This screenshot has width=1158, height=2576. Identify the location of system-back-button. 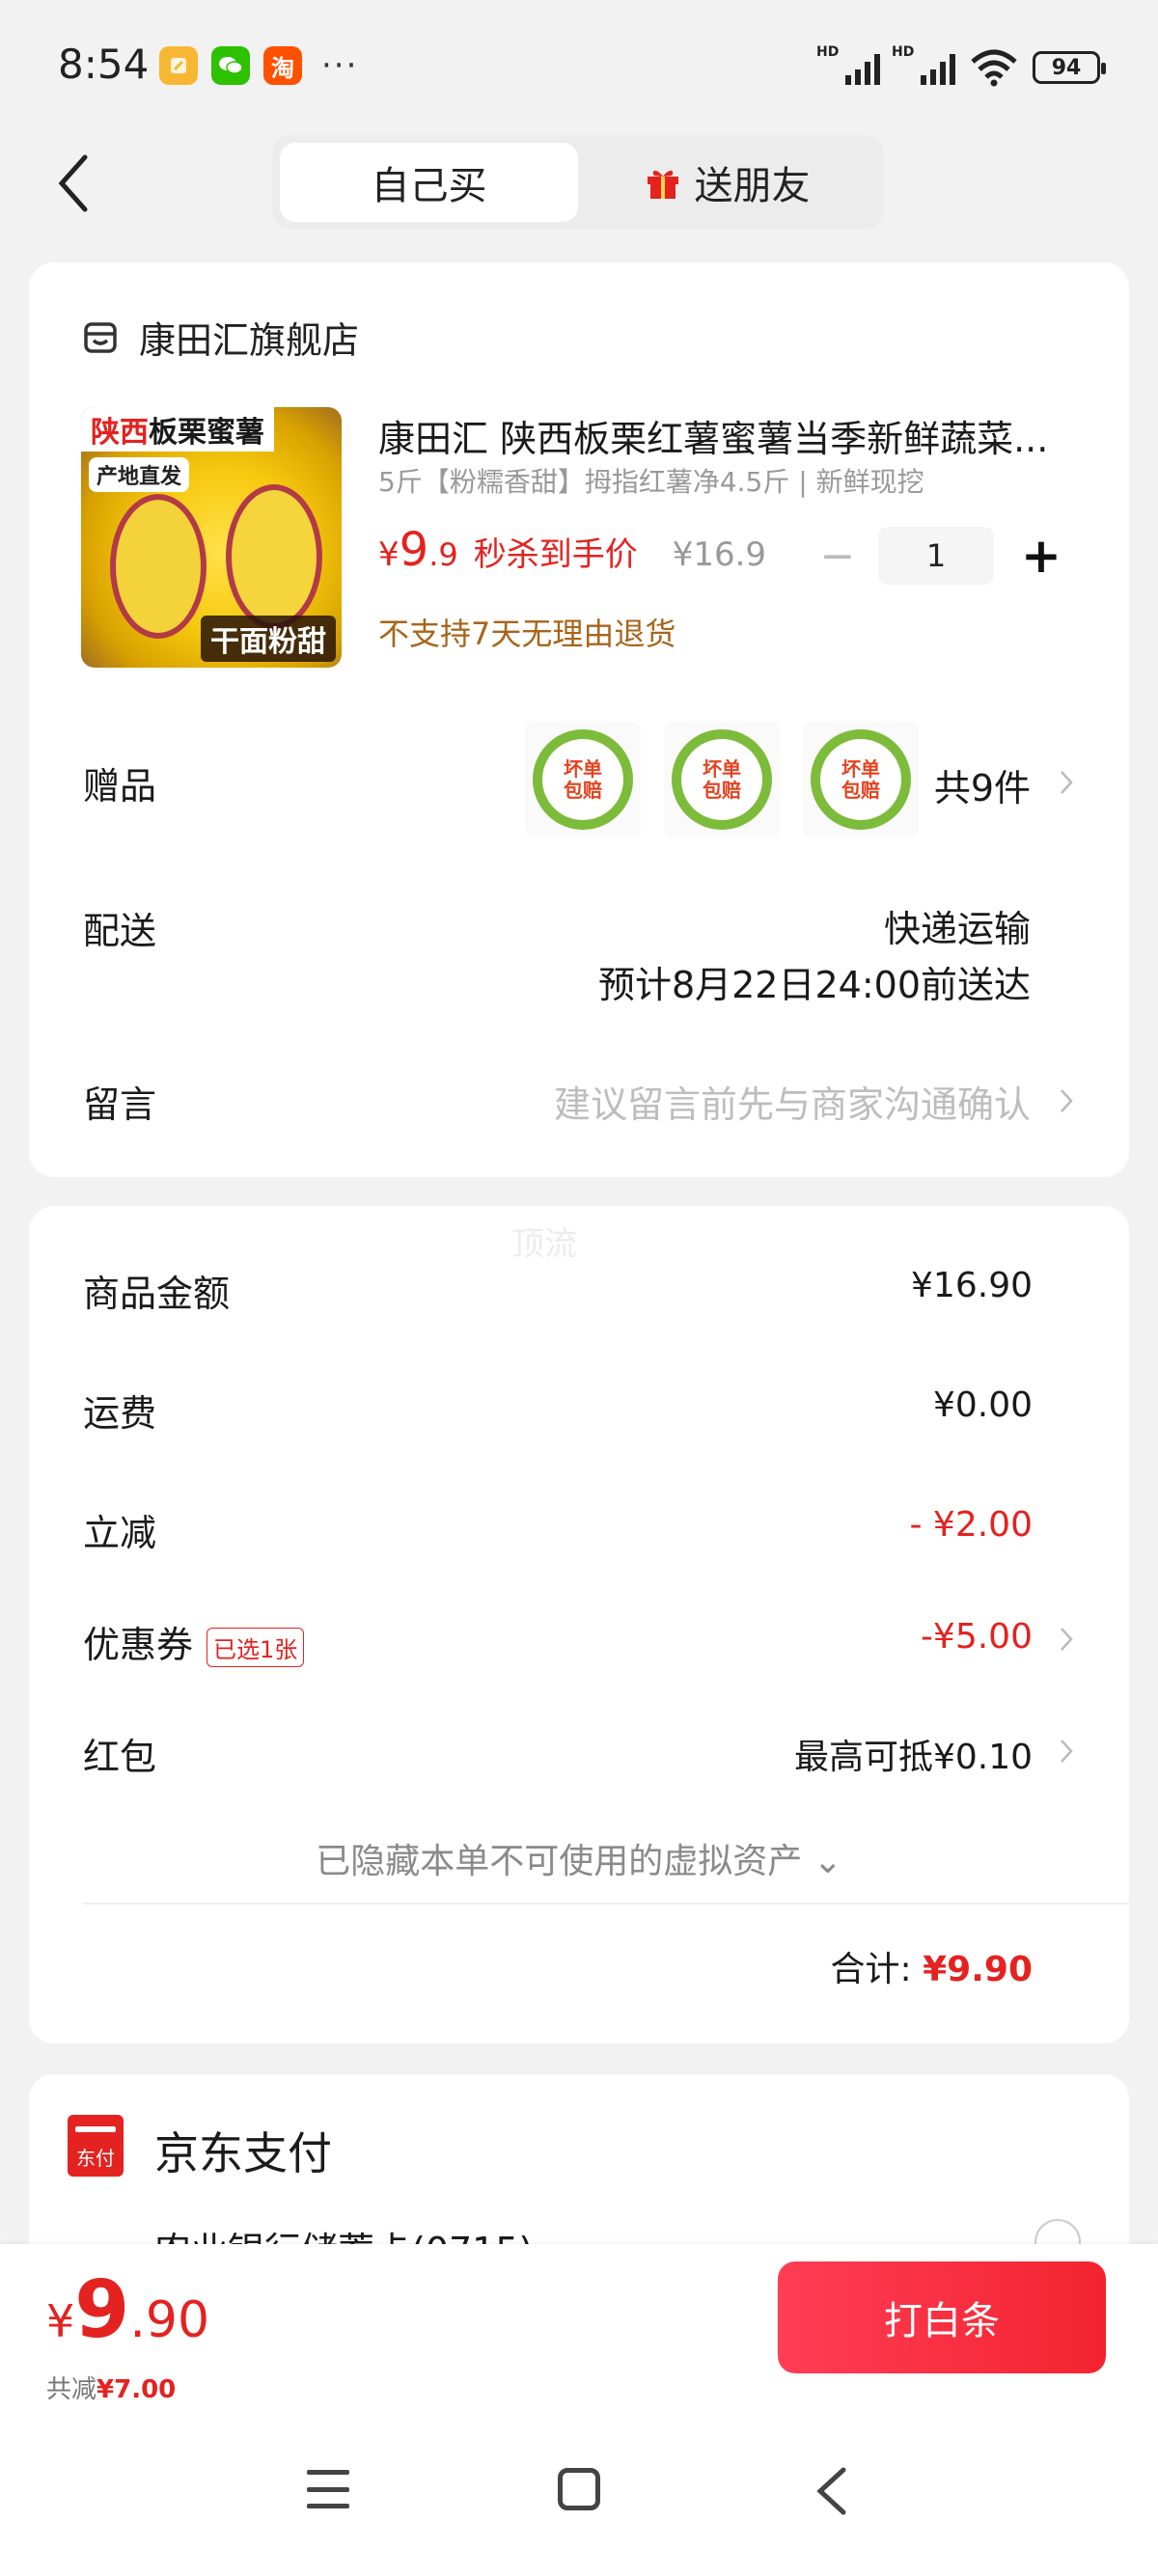
(832, 2491).